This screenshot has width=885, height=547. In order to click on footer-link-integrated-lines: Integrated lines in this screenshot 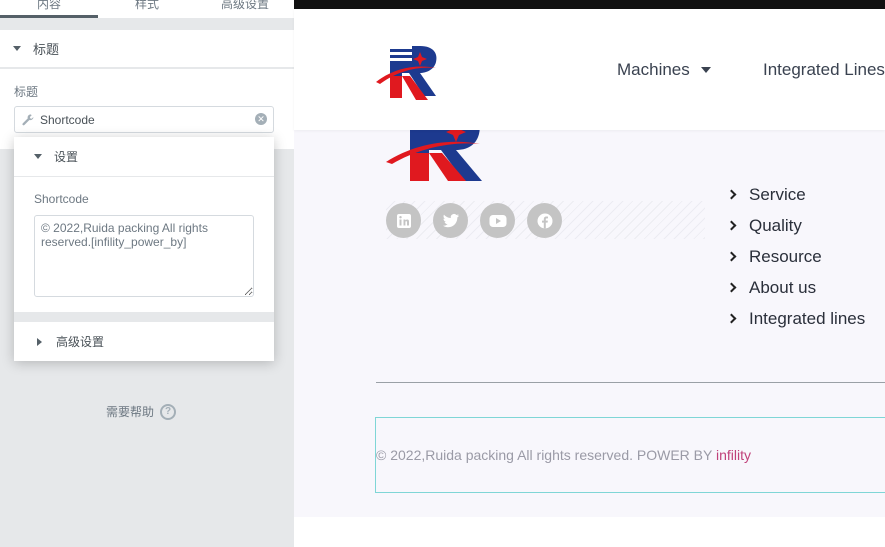, I will do `click(796, 318)`.